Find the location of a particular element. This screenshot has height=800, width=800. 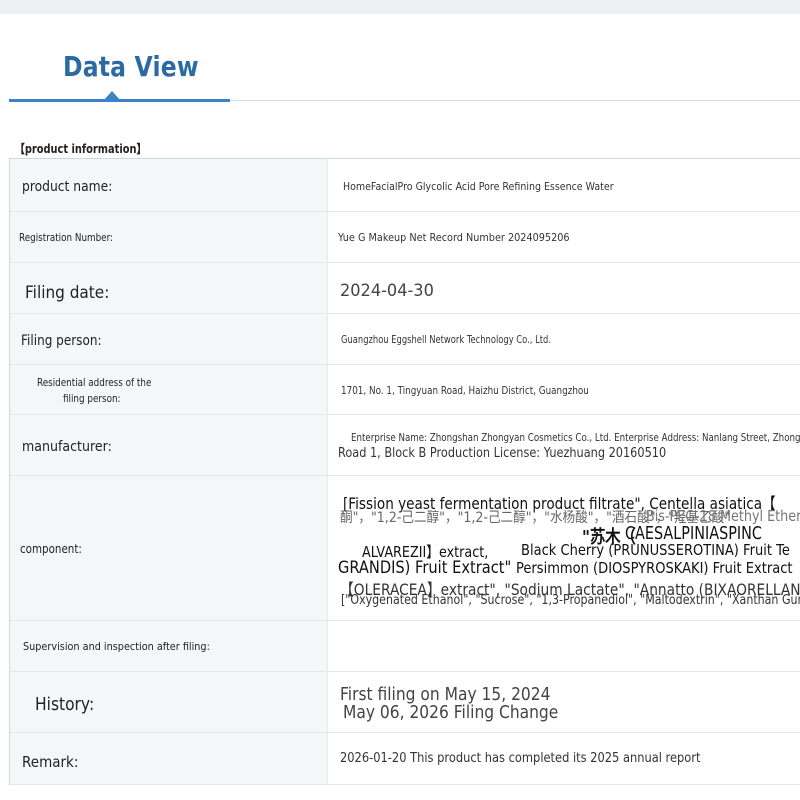

label-cell: product name: is located at coordinates (169, 185).